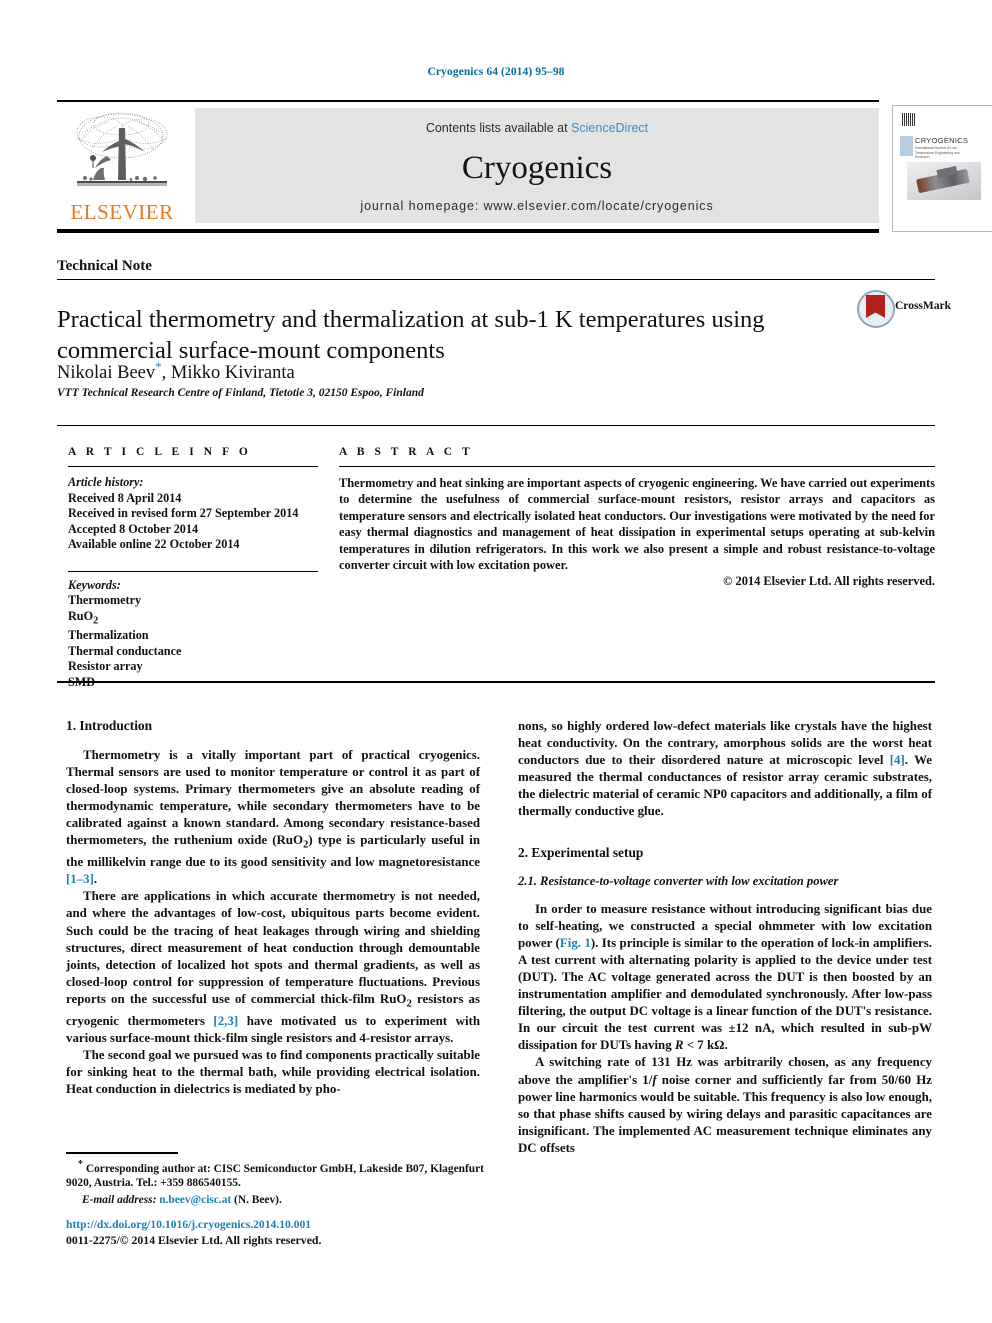 The image size is (992, 1323). Describe the element at coordinates (133, 528) in the screenshot. I see `history-item: Accepted 8 October 2014` at that location.